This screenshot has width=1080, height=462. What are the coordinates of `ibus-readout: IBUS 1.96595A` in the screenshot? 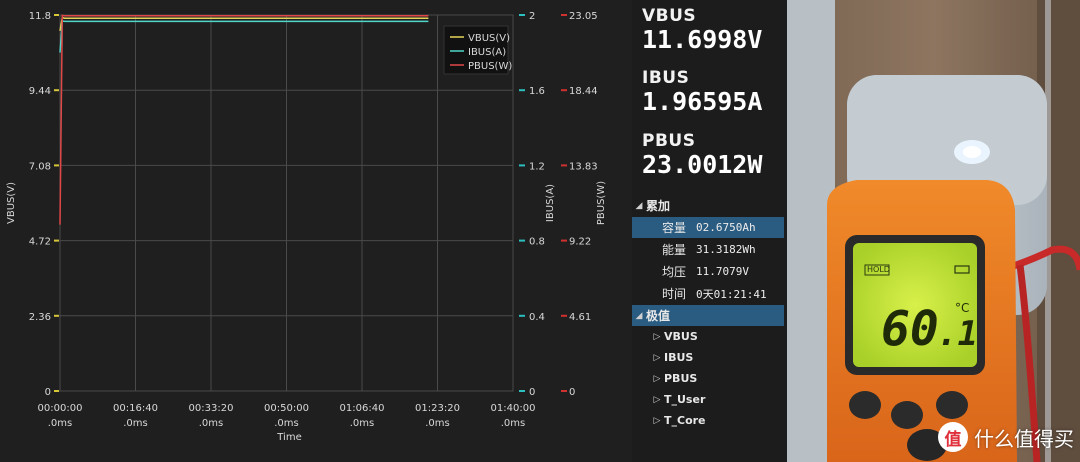 It's located at (697, 92).